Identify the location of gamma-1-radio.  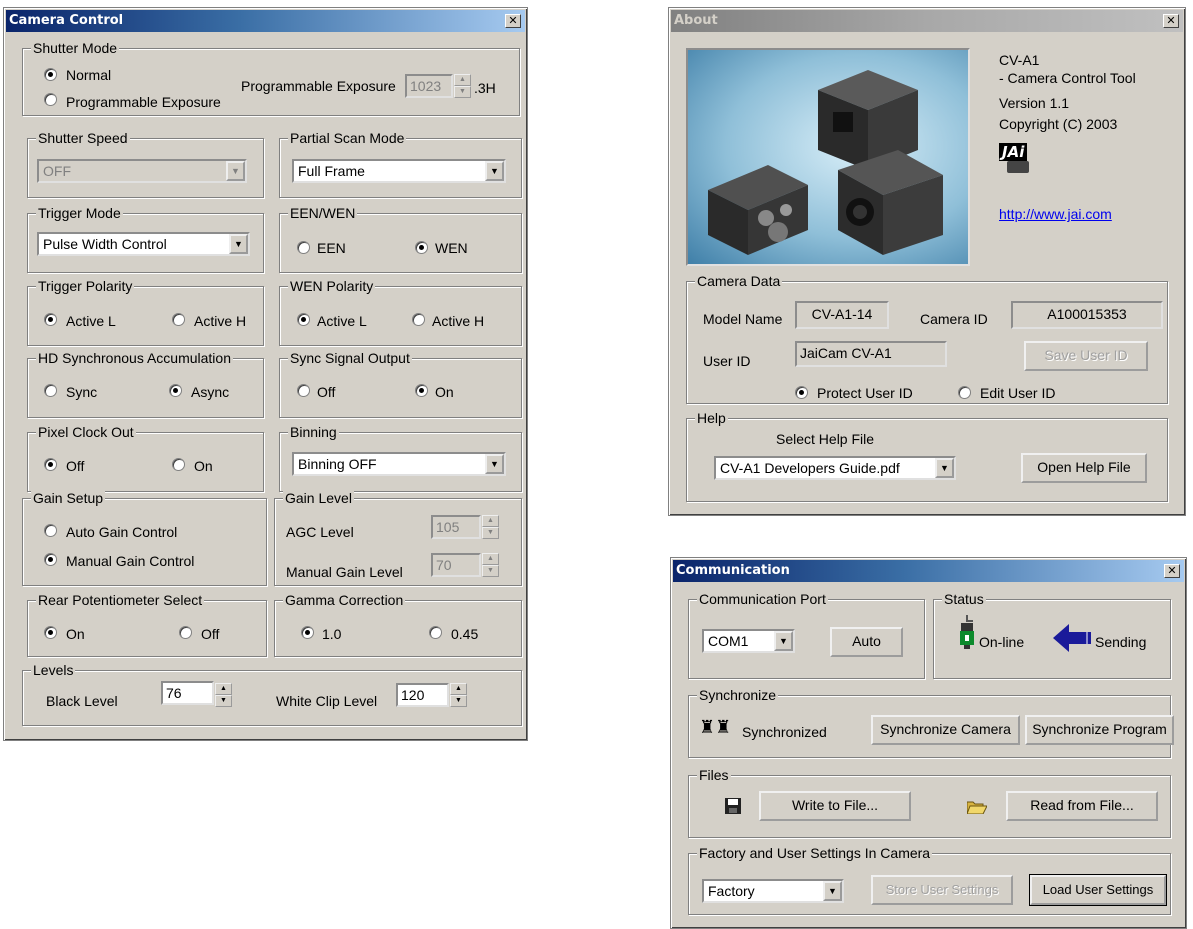
(307, 632).